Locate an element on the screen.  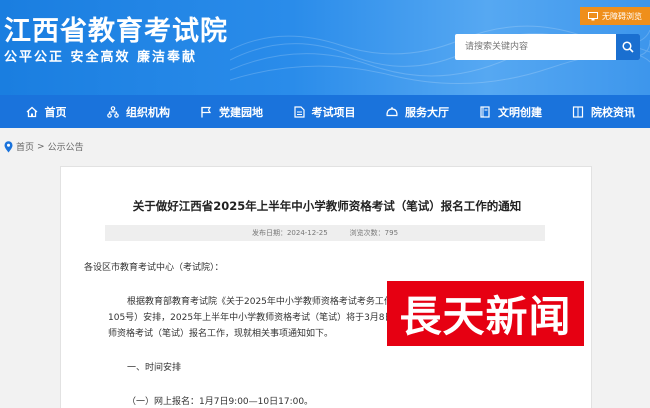
article-meta-bar: 发布日期：2024-12-25 浏览次数：795 is located at coordinates (325, 233).